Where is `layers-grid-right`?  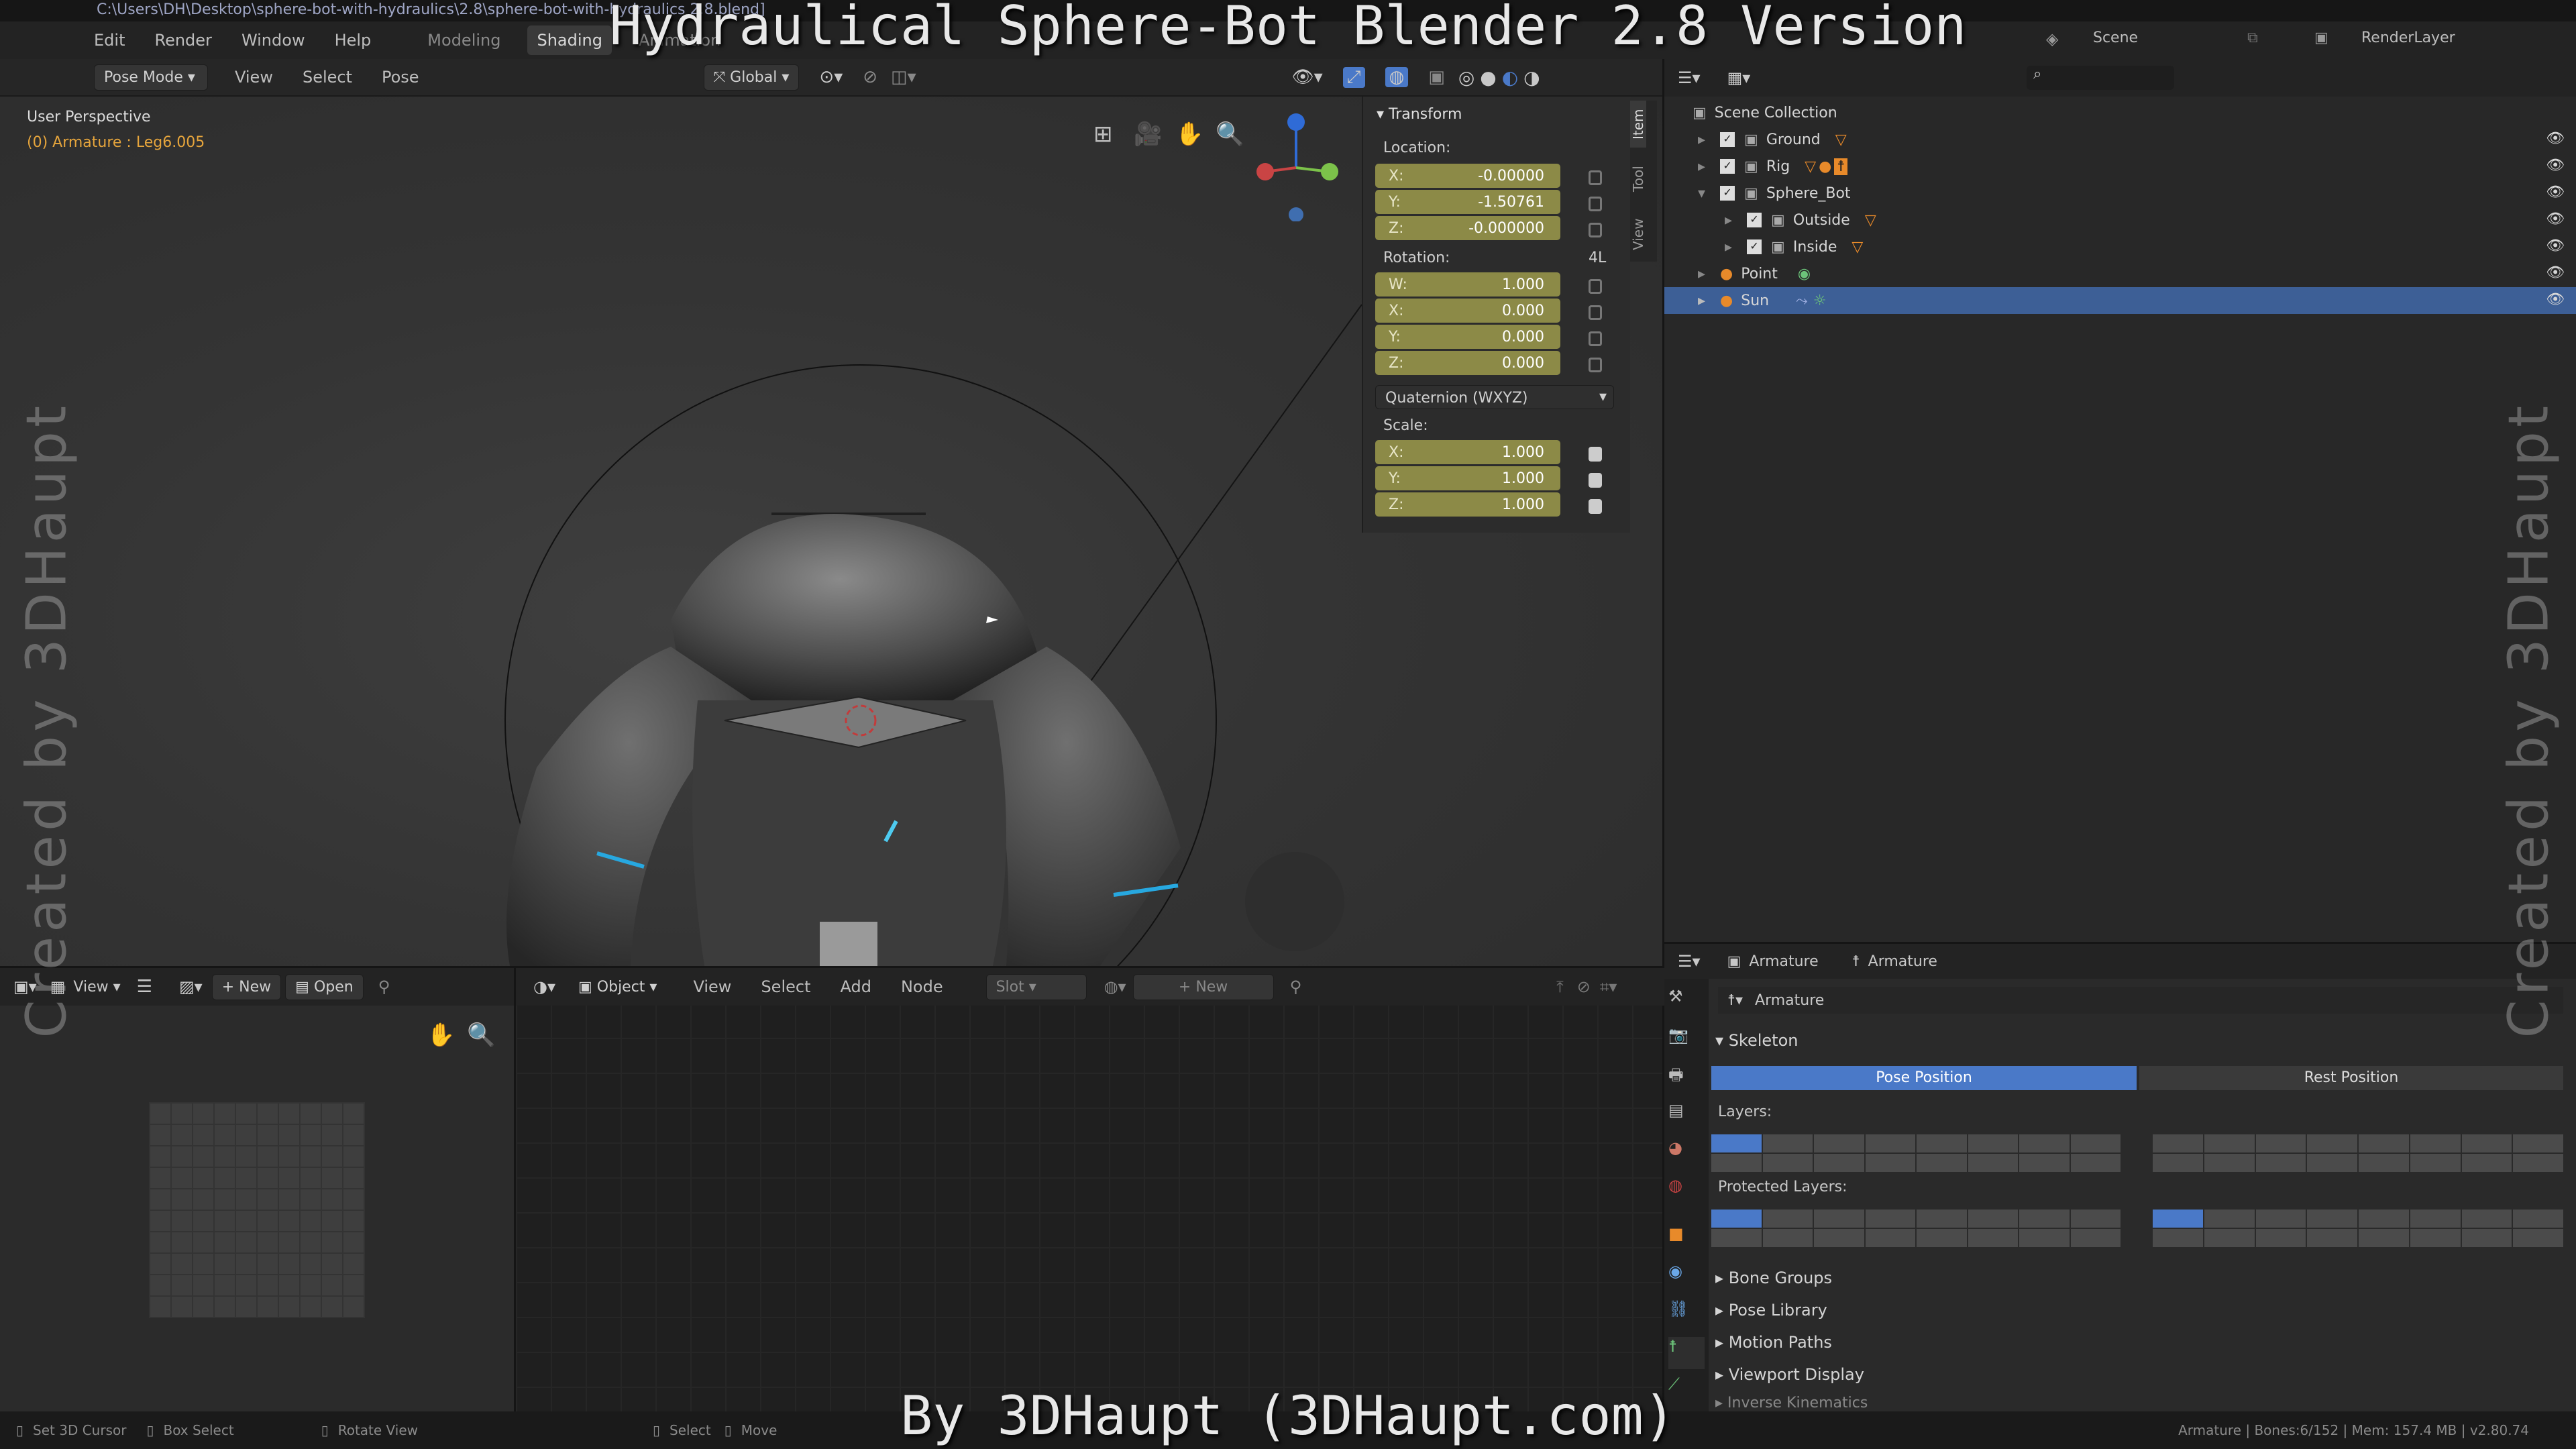 layers-grid-right is located at coordinates (2358, 1153).